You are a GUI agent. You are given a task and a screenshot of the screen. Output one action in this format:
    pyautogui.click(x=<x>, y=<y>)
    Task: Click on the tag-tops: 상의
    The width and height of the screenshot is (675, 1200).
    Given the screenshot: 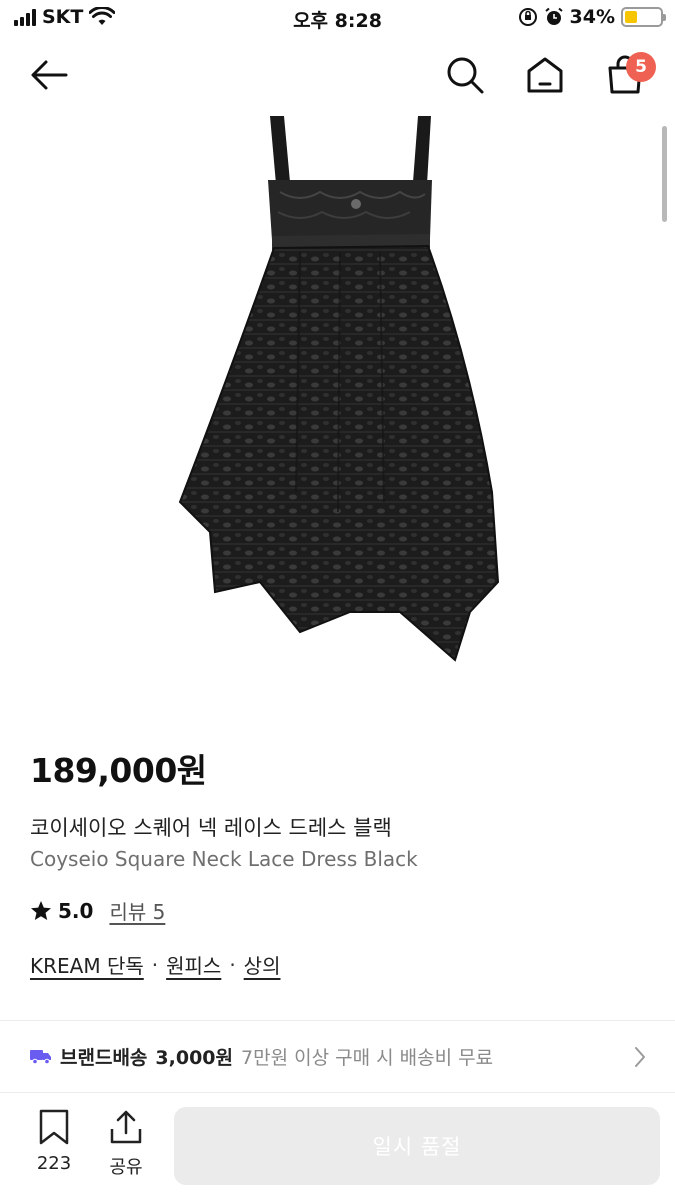 What is the action you would take?
    pyautogui.click(x=262, y=964)
    